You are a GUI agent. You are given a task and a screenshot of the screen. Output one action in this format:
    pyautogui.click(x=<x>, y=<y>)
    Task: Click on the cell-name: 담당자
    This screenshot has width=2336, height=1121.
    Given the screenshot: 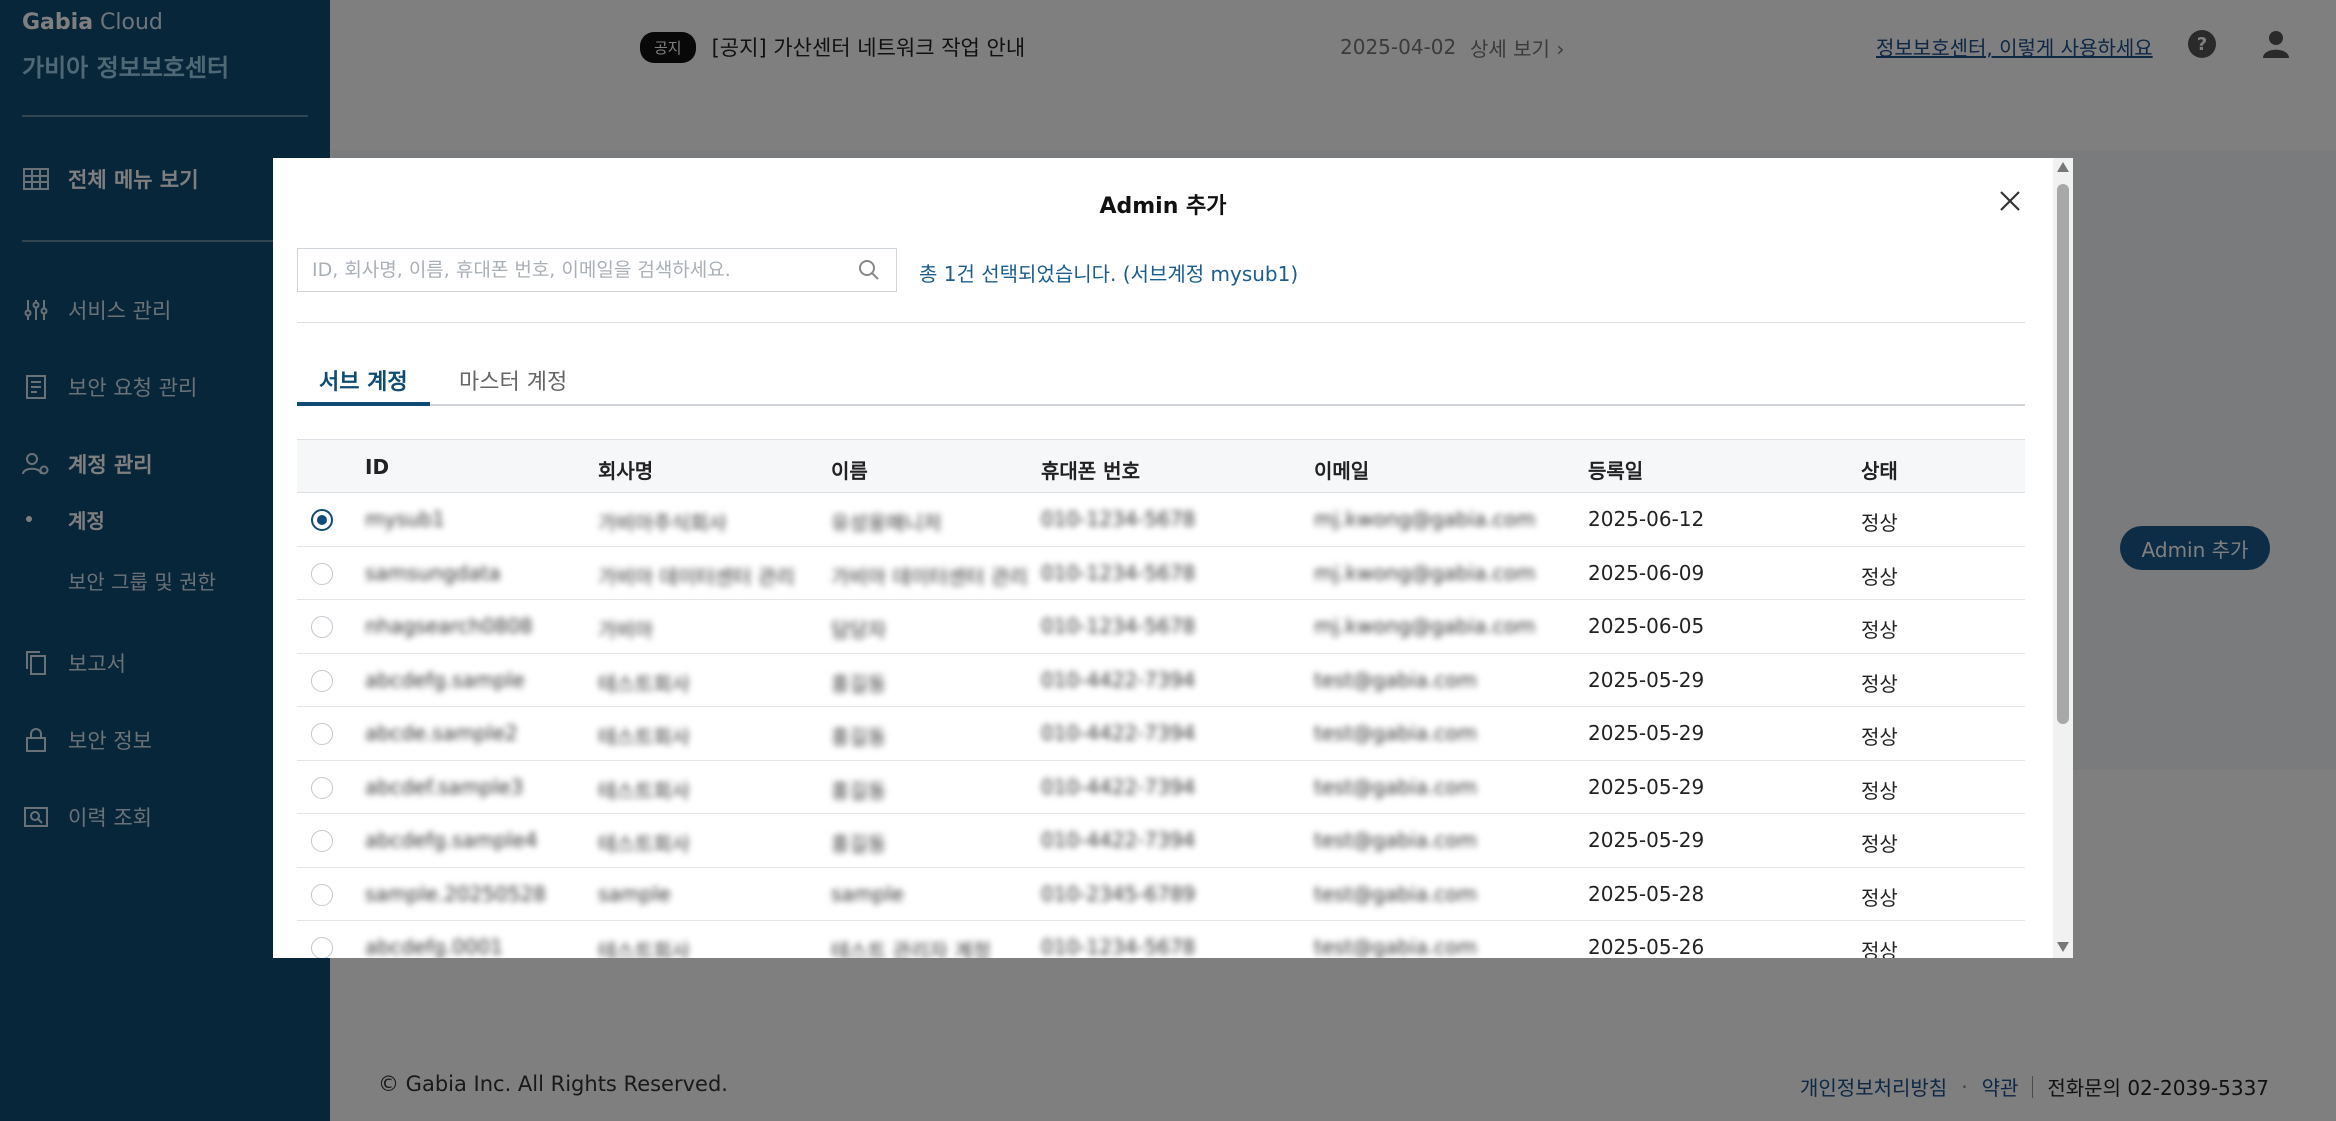 What is the action you would take?
    pyautogui.click(x=859, y=630)
    